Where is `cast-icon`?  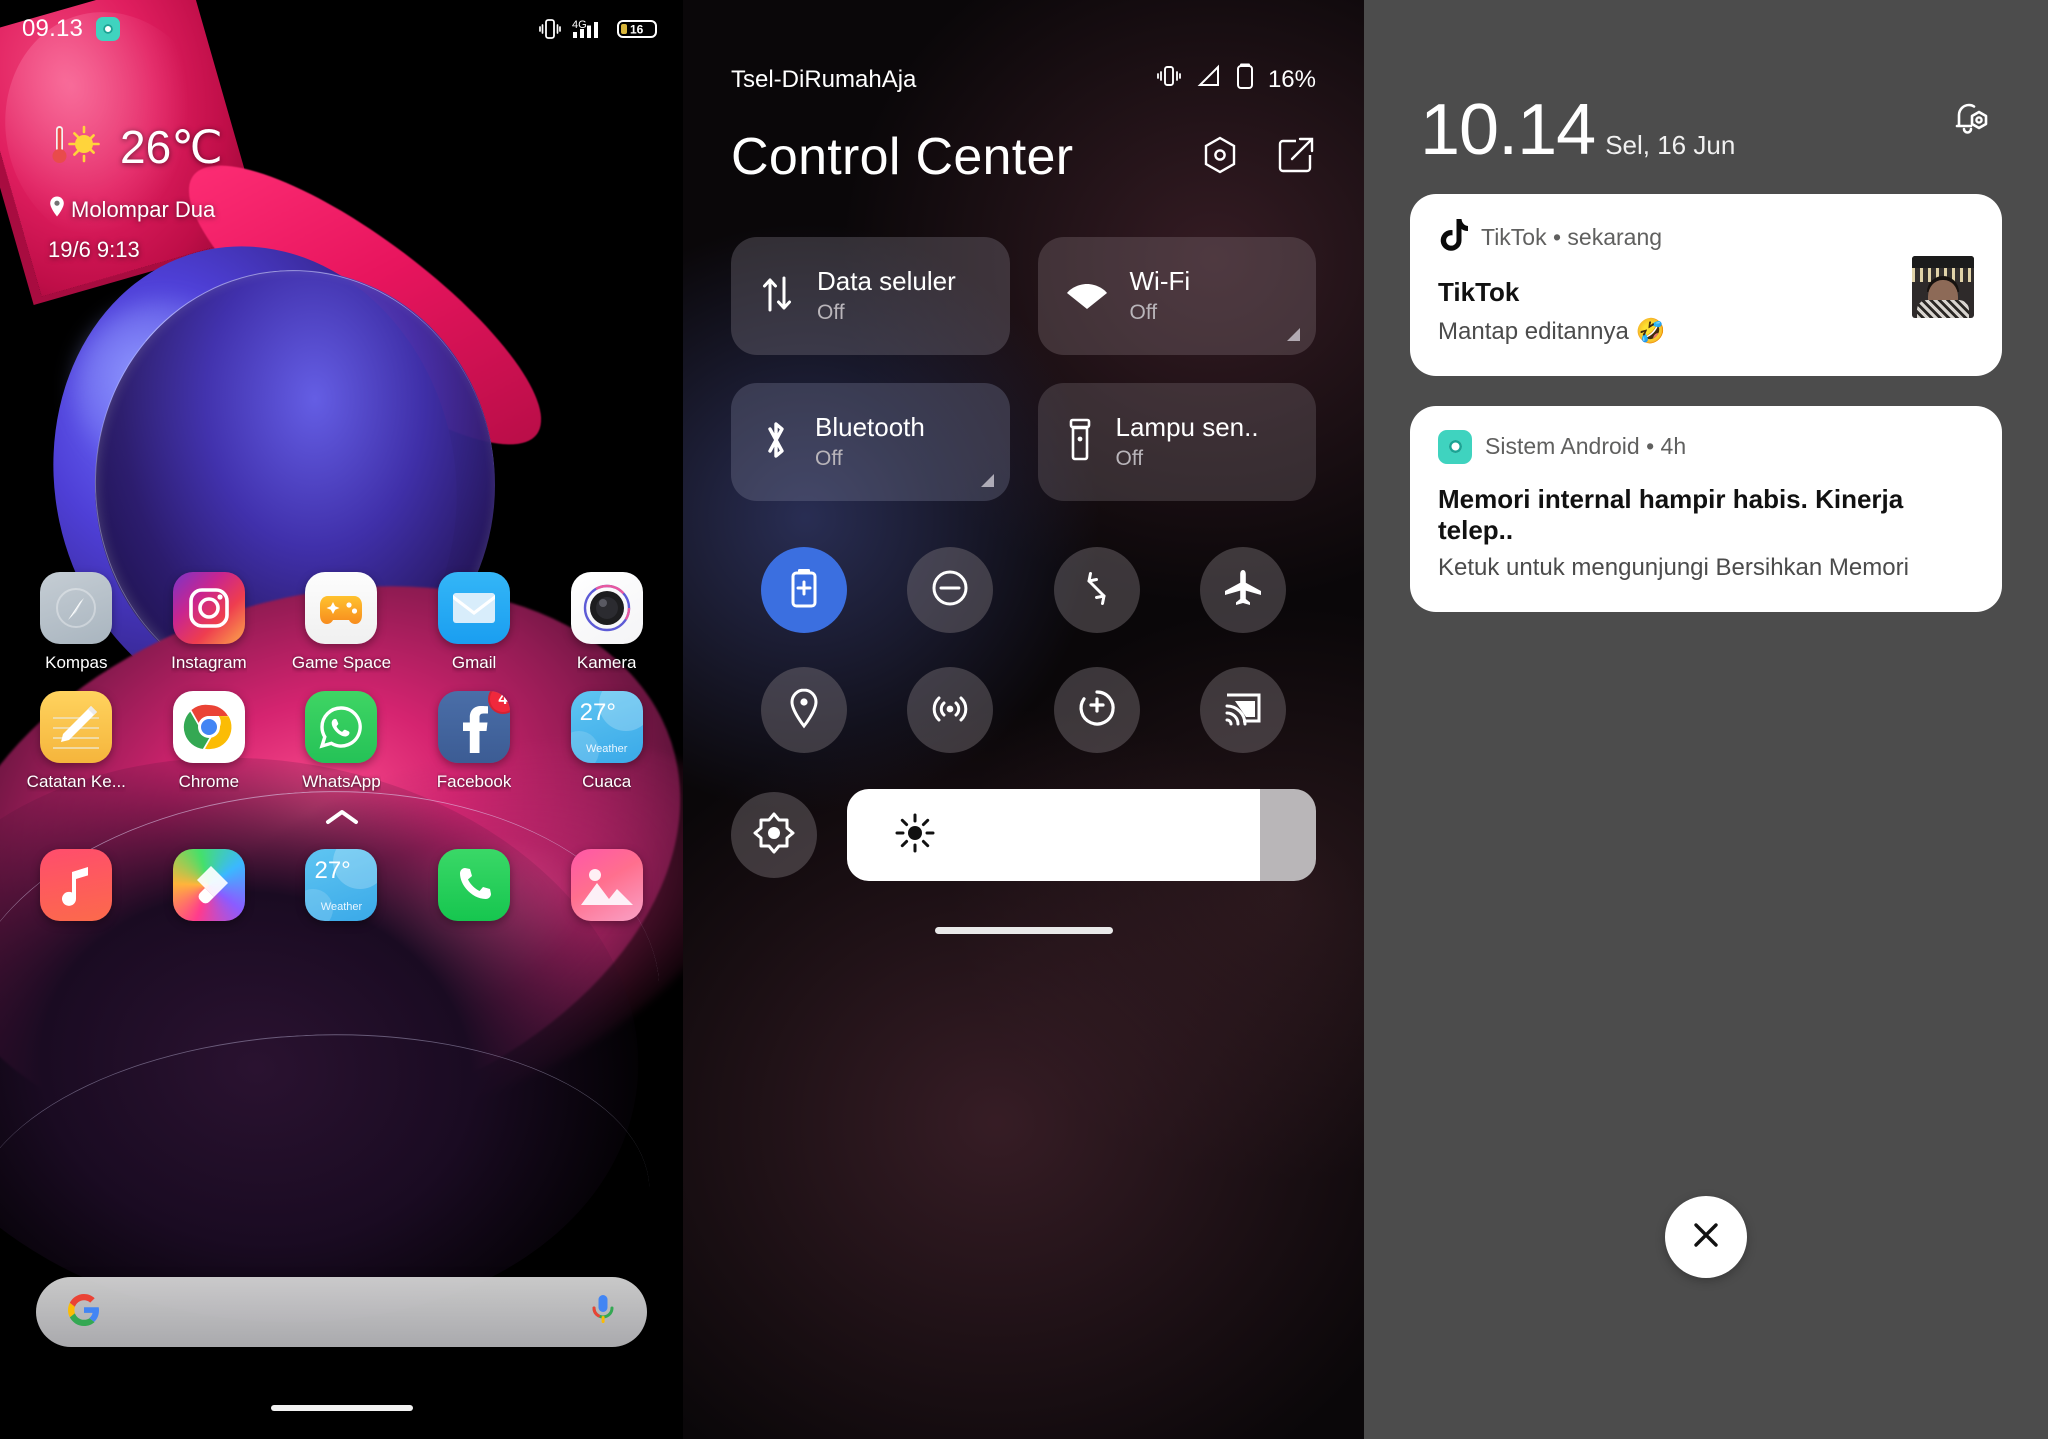
cast-icon is located at coordinates (1243, 710).